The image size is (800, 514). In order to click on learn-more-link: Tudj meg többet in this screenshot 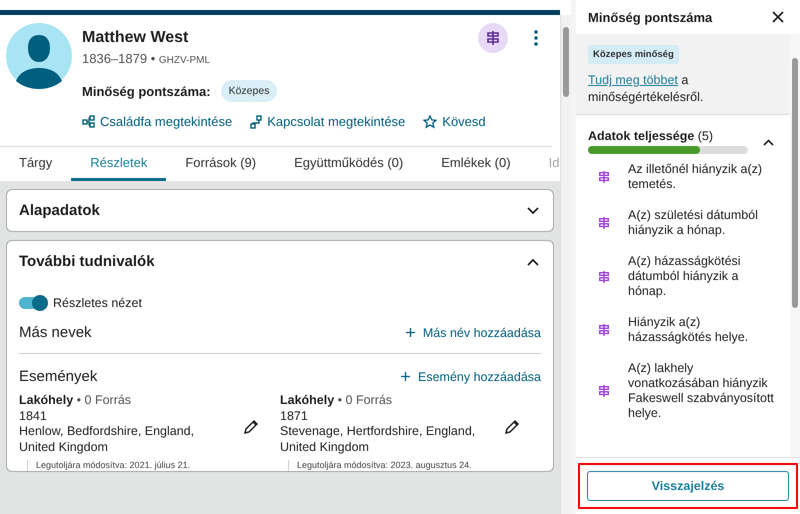, I will do `click(633, 80)`.